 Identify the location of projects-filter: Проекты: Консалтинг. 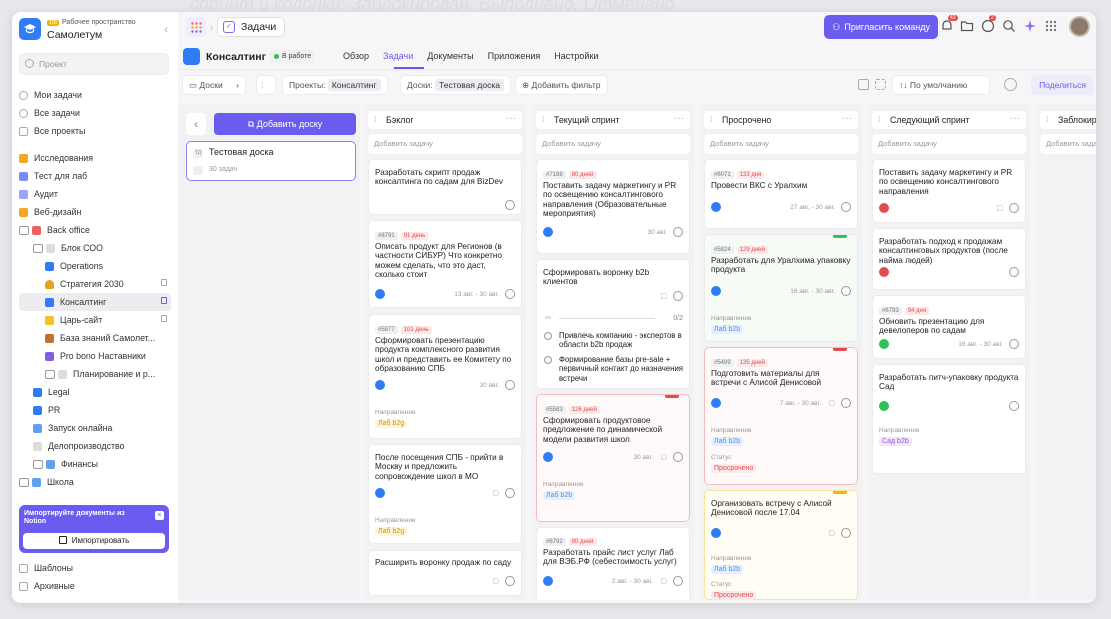
(335, 85).